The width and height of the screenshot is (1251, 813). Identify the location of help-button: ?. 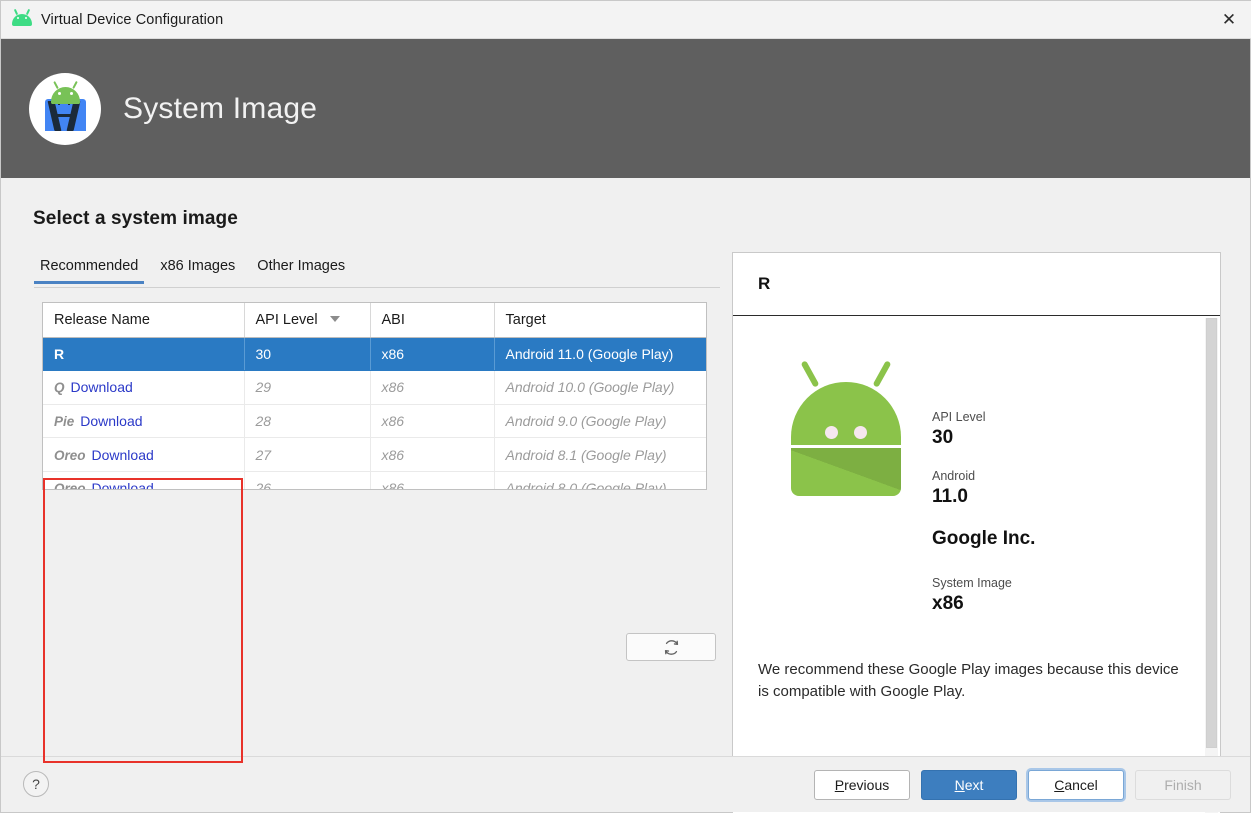
(36, 784).